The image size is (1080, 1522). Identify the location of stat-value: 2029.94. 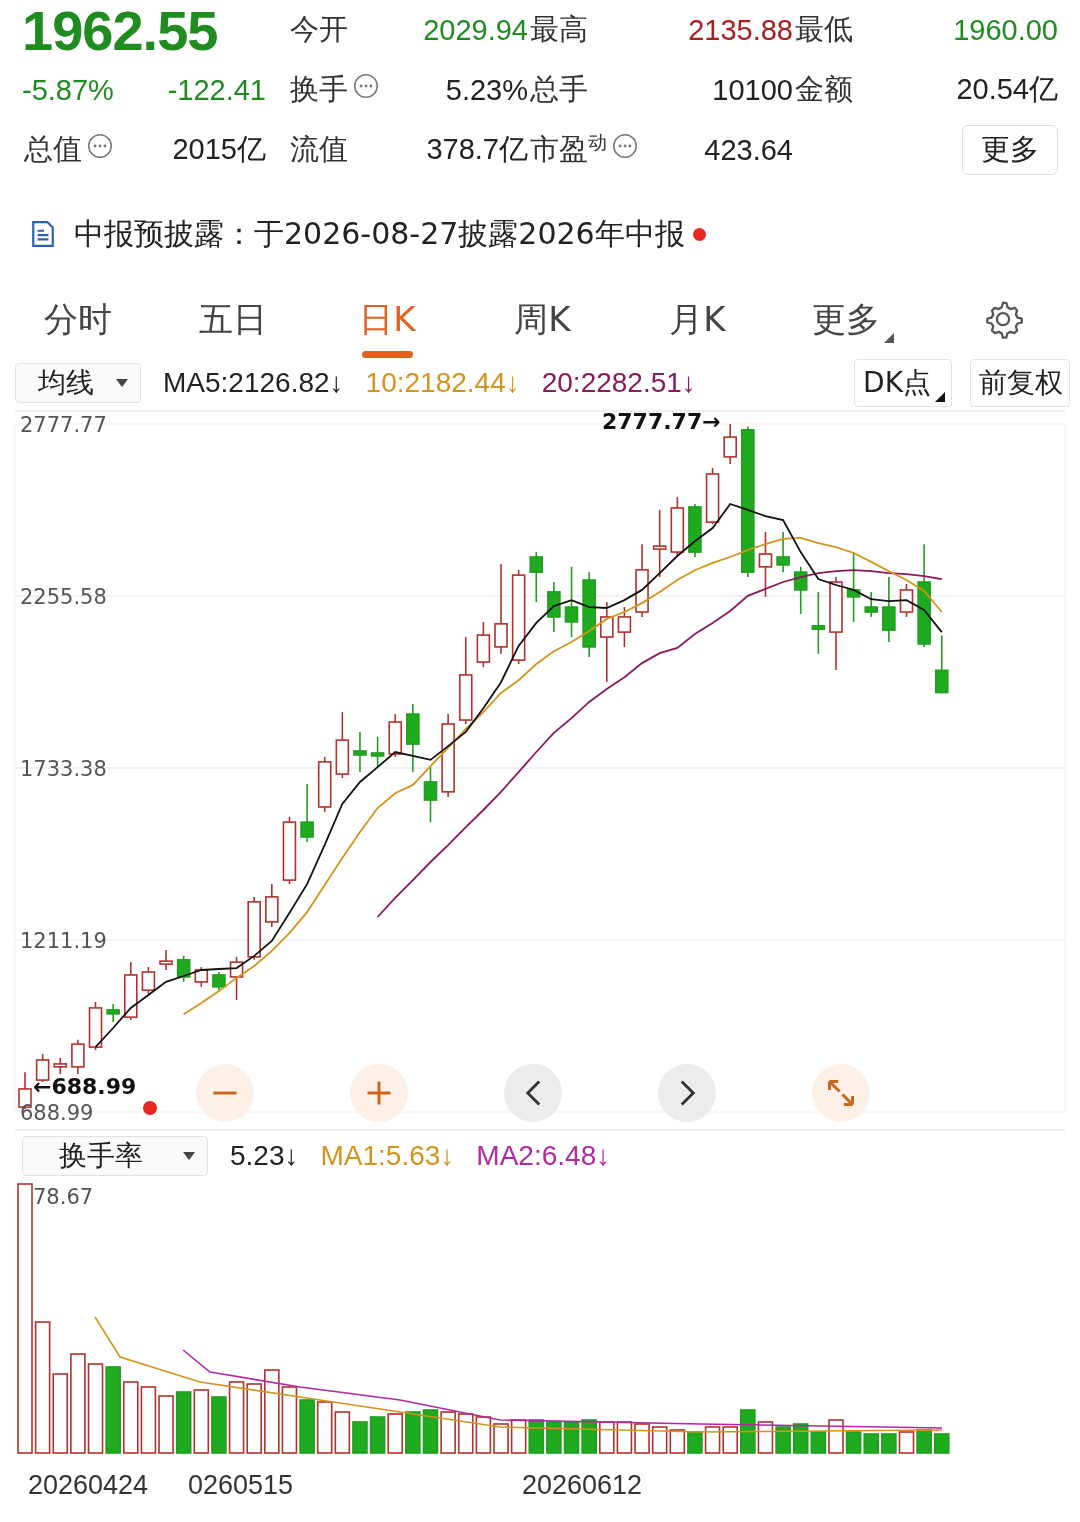
(475, 30).